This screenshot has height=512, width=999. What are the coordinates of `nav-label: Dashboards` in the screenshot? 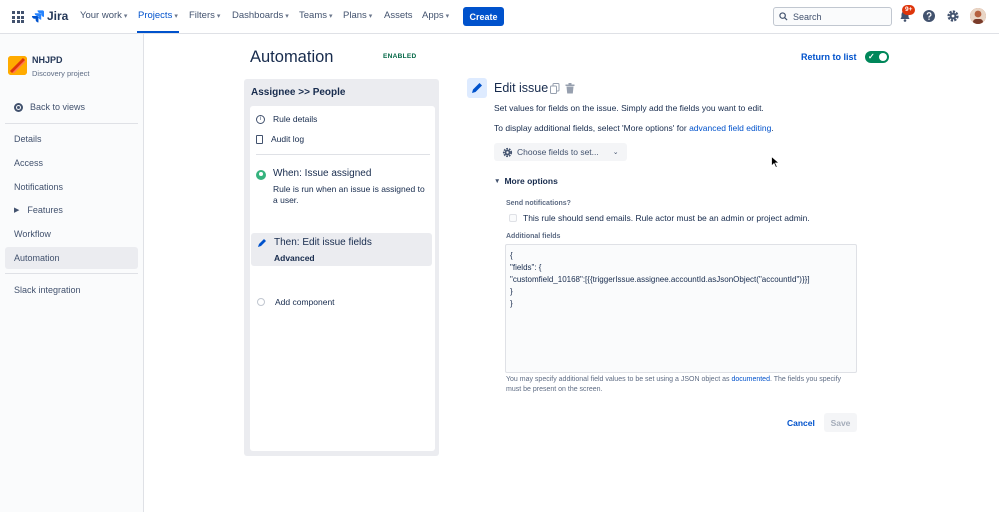 It's located at (258, 15).